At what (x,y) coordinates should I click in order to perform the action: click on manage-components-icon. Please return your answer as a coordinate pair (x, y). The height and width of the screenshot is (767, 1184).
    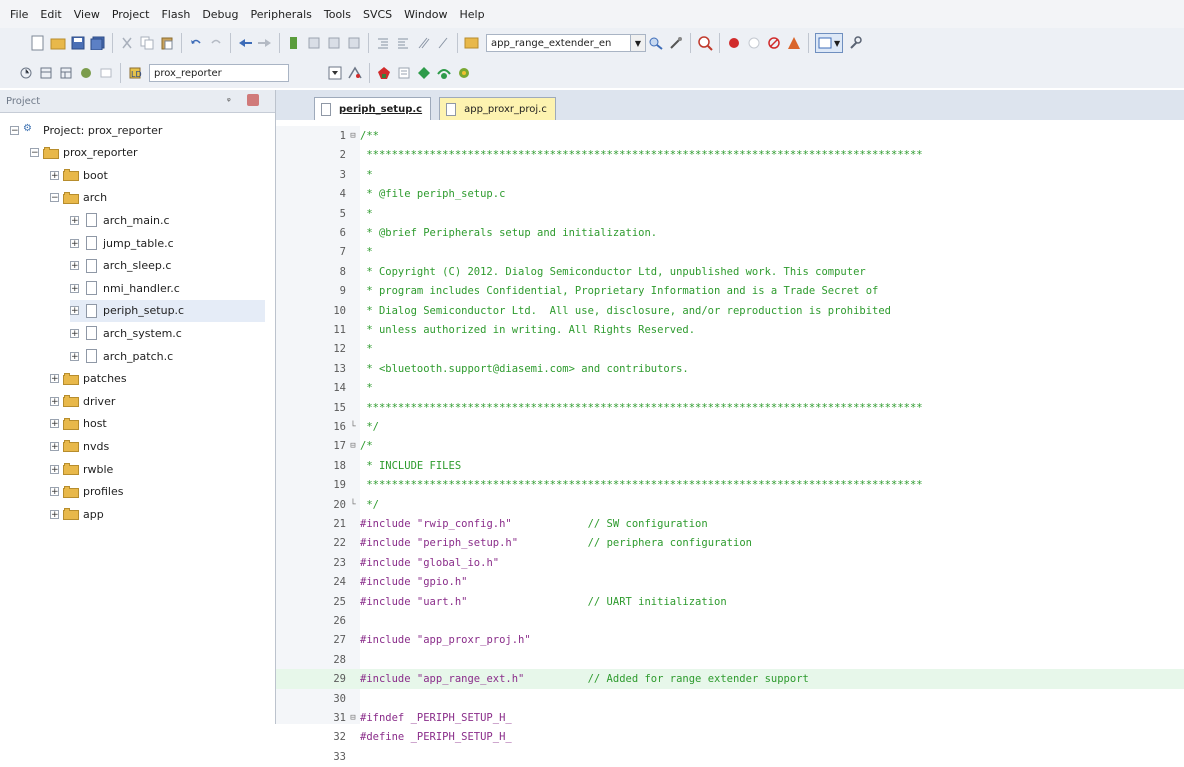
    Looking at the image, I should click on (384, 73).